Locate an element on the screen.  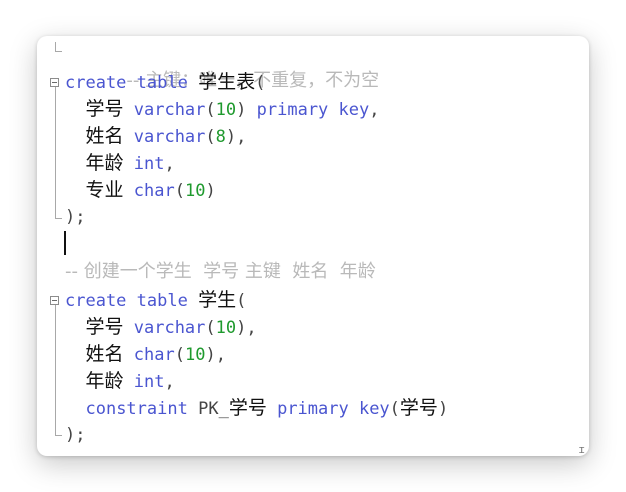
code-line: 专业 char(10) is located at coordinates (140, 190).